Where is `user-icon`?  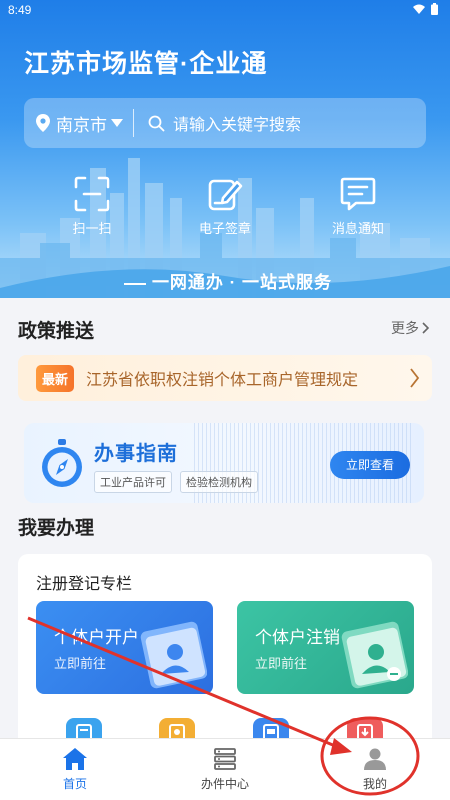
user-icon is located at coordinates (375, 759).